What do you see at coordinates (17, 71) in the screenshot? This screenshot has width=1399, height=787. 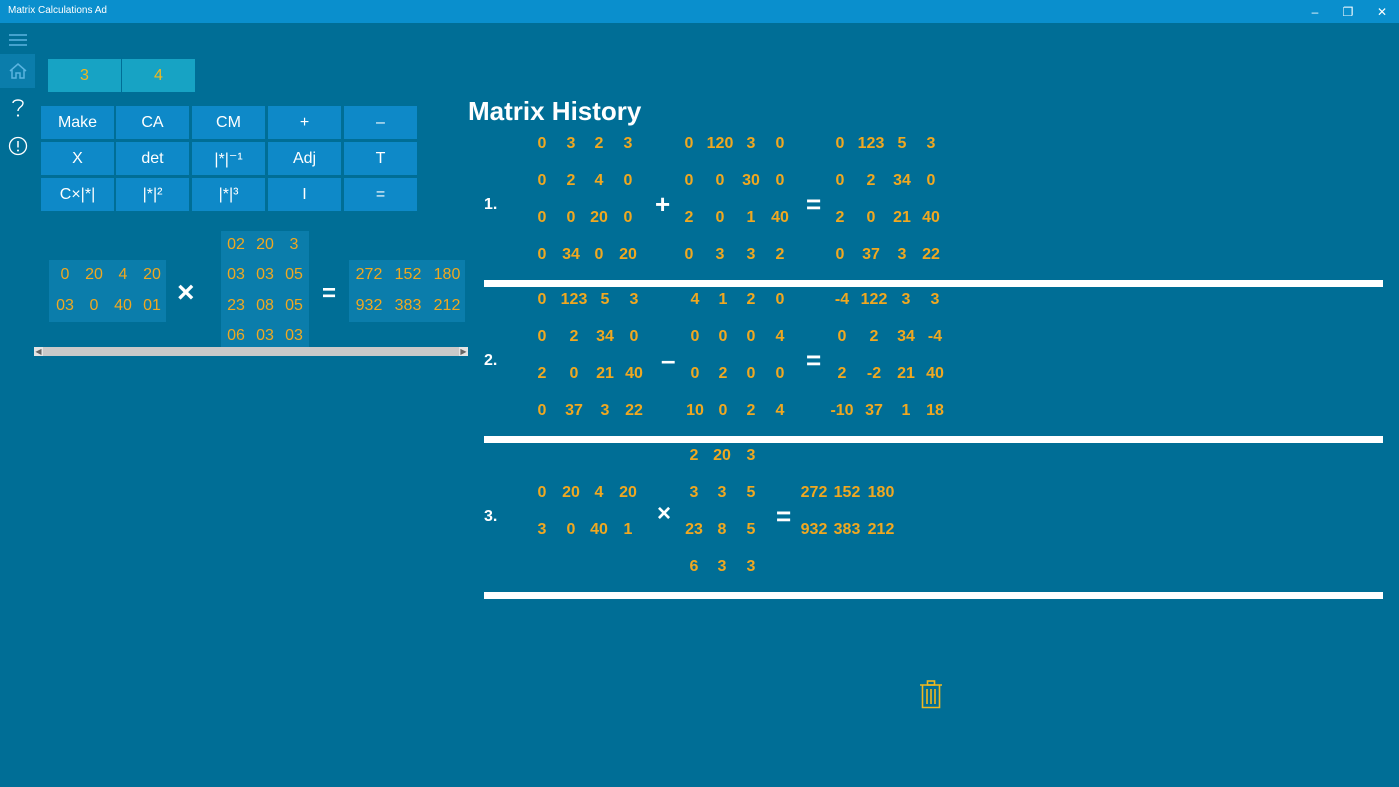 I see `home-icon` at bounding box center [17, 71].